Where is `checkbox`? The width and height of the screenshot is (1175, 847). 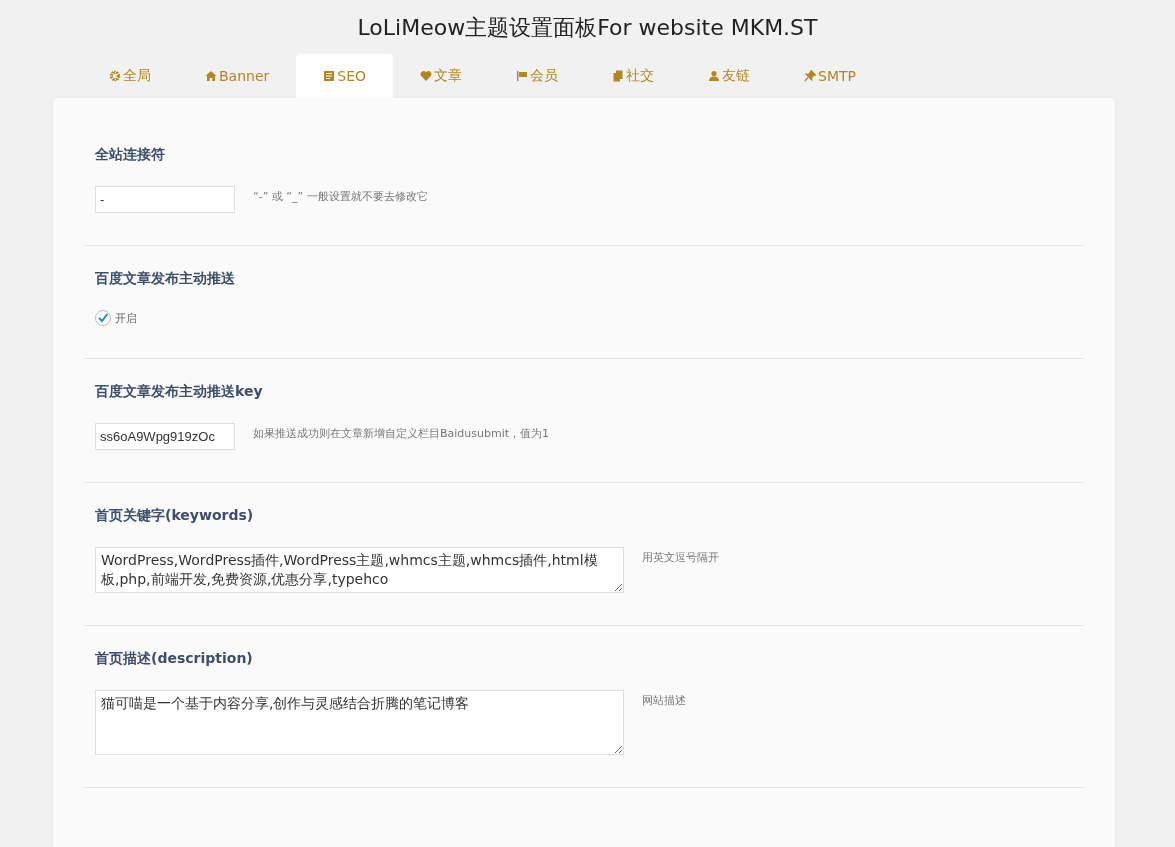 checkbox is located at coordinates (103, 318).